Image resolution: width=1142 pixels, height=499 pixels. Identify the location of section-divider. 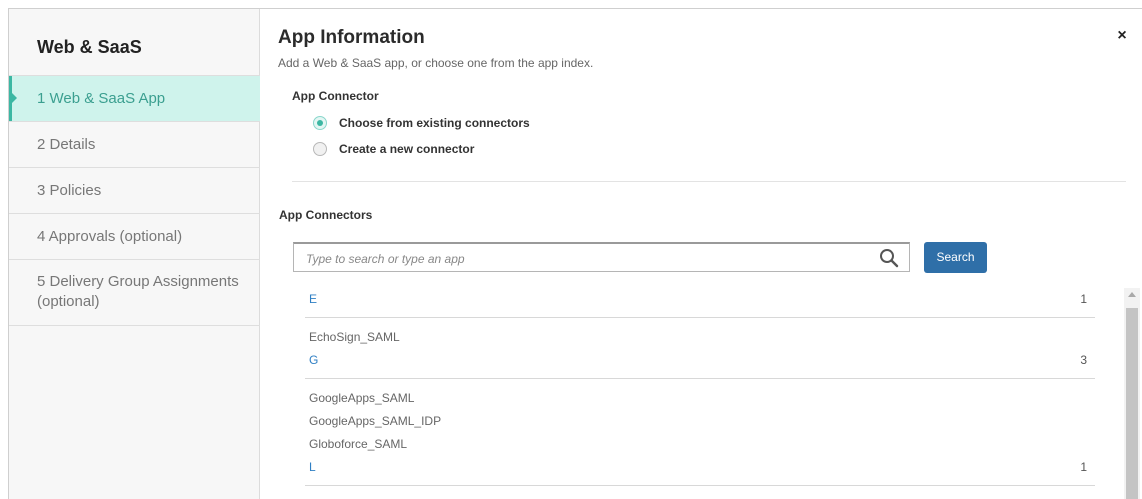
(709, 181).